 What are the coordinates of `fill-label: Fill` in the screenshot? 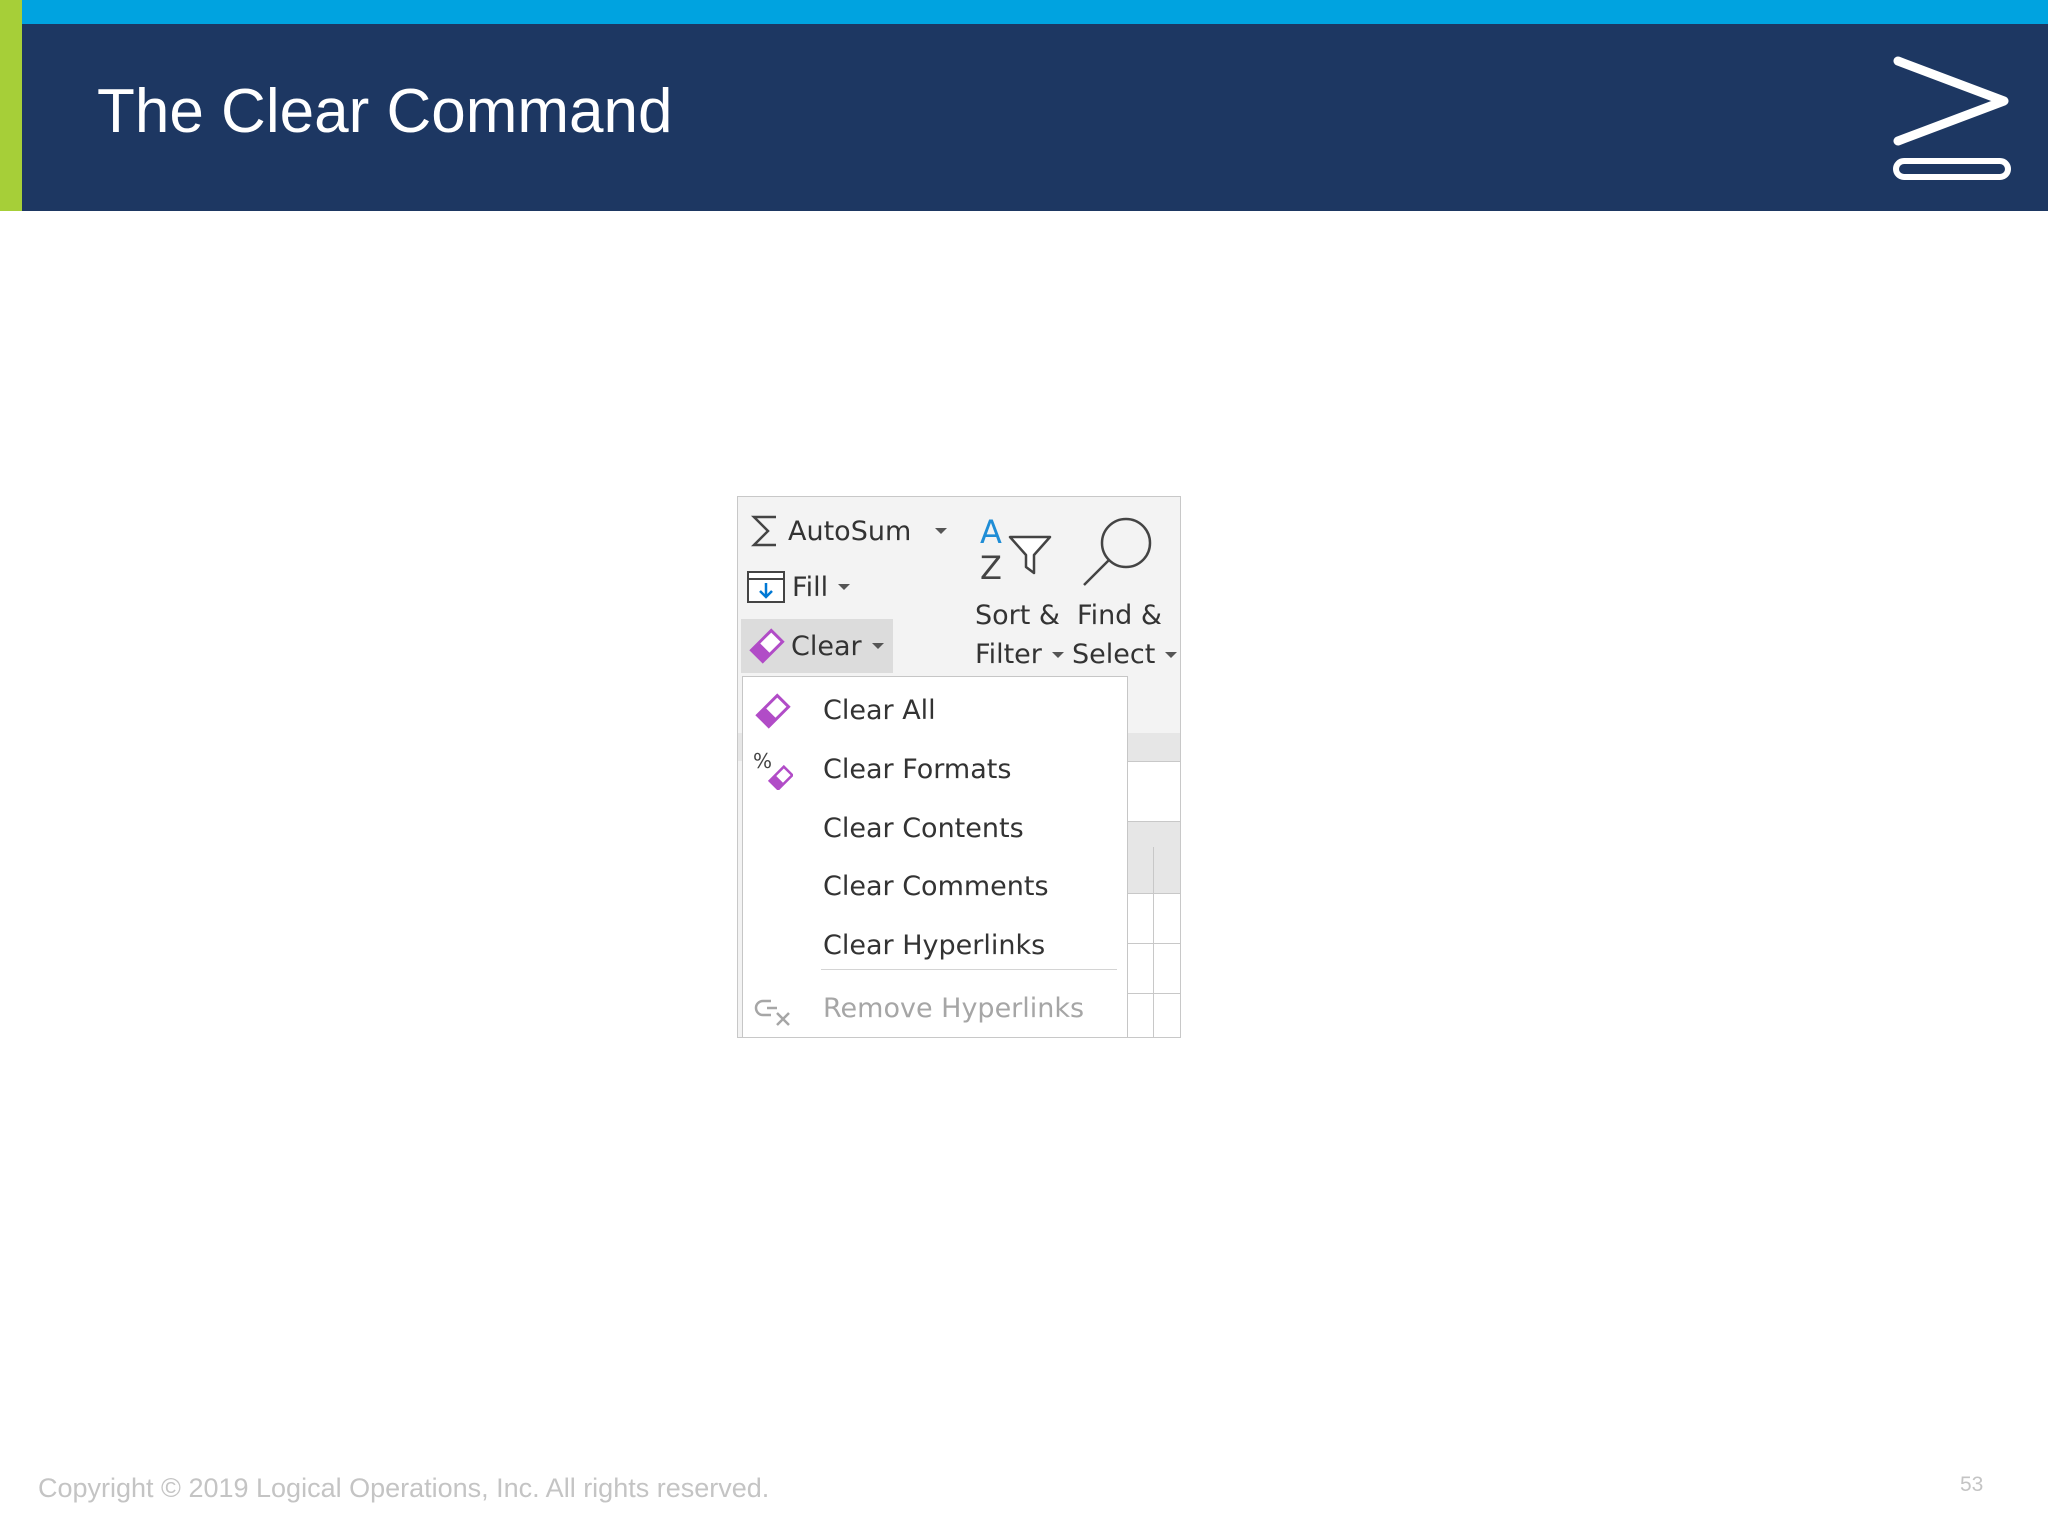 It's located at (810, 587).